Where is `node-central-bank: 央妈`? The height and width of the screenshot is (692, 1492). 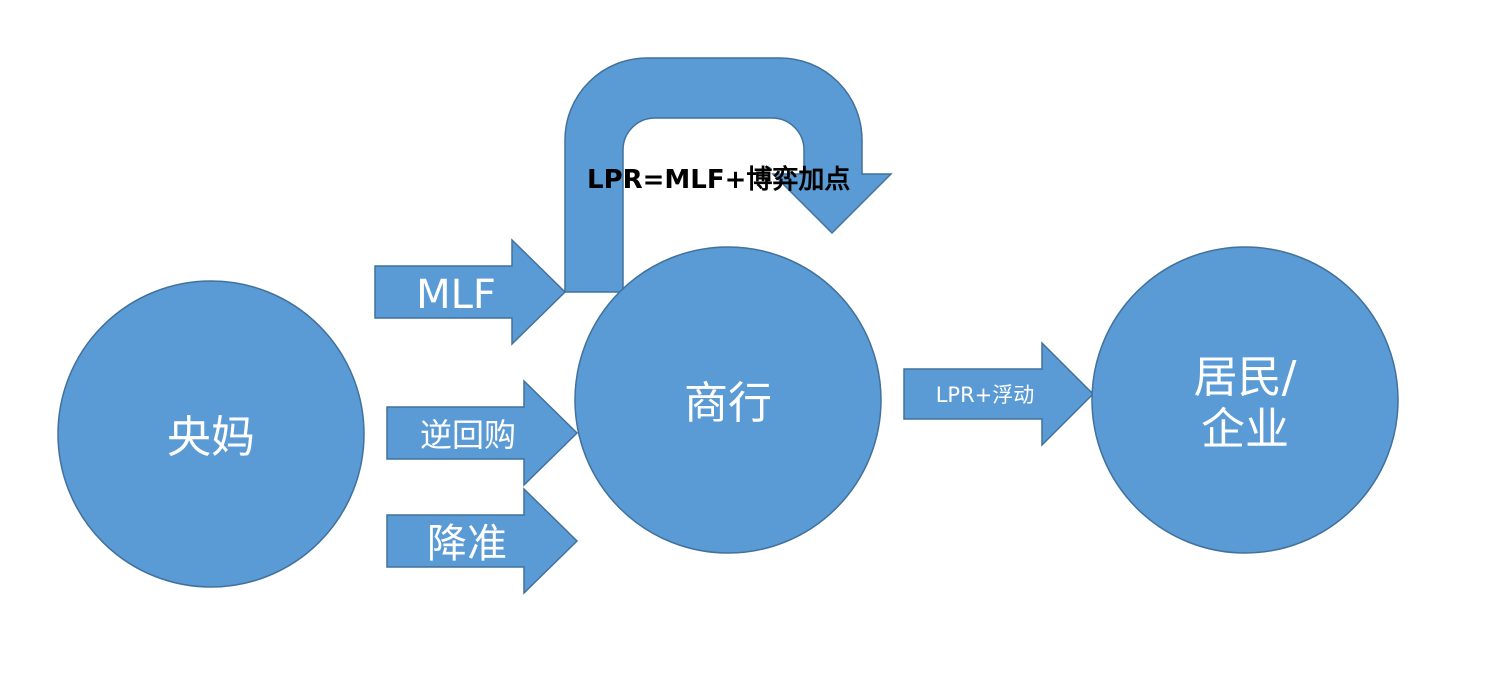
node-central-bank: 央妈 is located at coordinates (211, 434).